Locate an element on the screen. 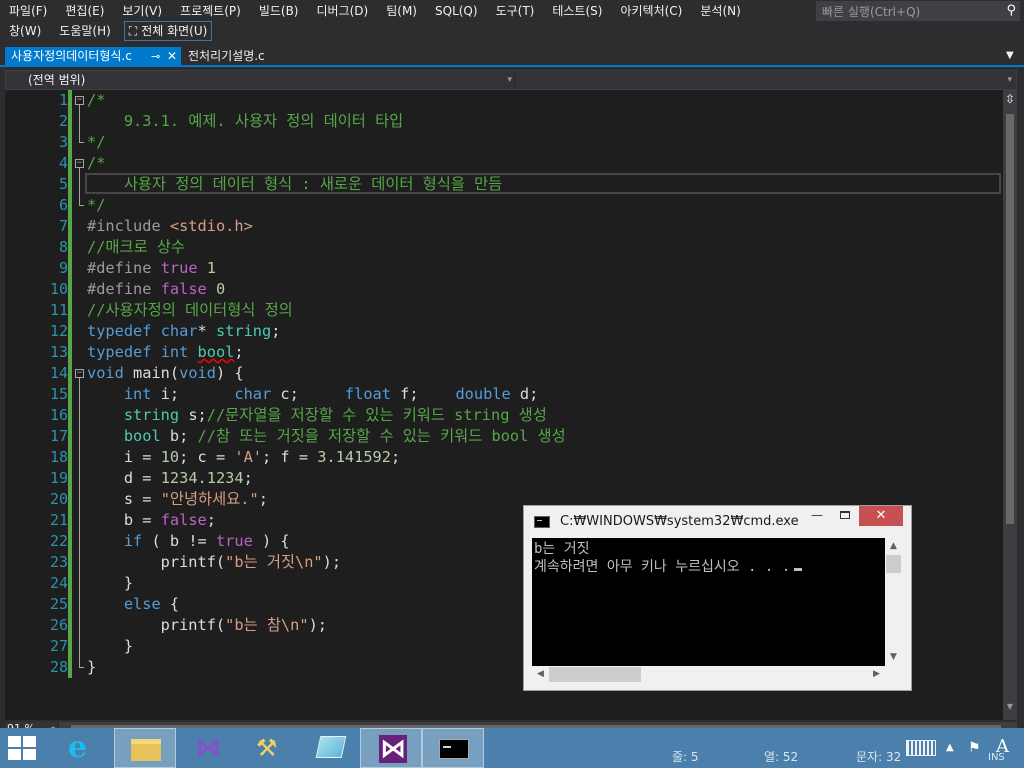 Image resolution: width=1024 pixels, height=768 pixels. code-line: bool b; //참 또는 거짓을 저장할 수 있는 키워드 bool 생성 is located at coordinates (326, 436).